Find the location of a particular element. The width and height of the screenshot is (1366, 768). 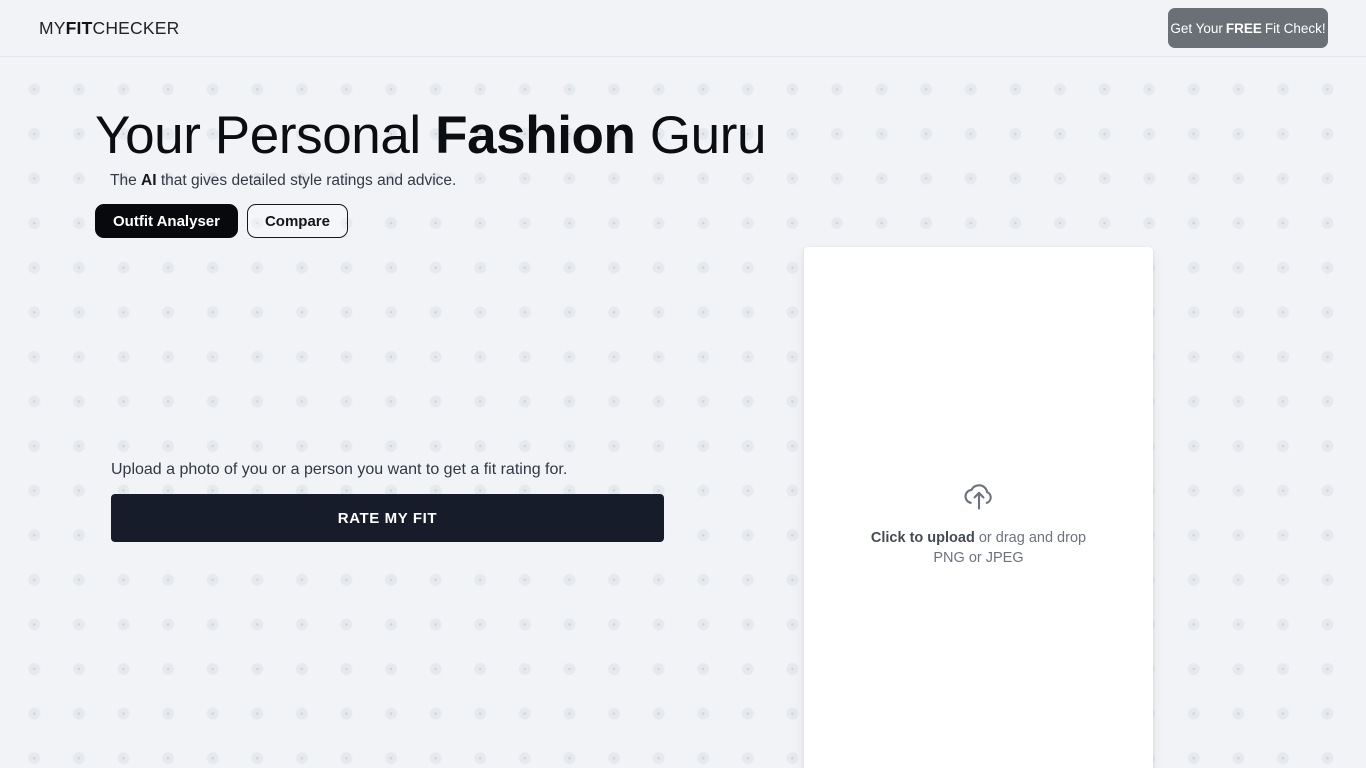

tab-compare: Compare is located at coordinates (297, 221).